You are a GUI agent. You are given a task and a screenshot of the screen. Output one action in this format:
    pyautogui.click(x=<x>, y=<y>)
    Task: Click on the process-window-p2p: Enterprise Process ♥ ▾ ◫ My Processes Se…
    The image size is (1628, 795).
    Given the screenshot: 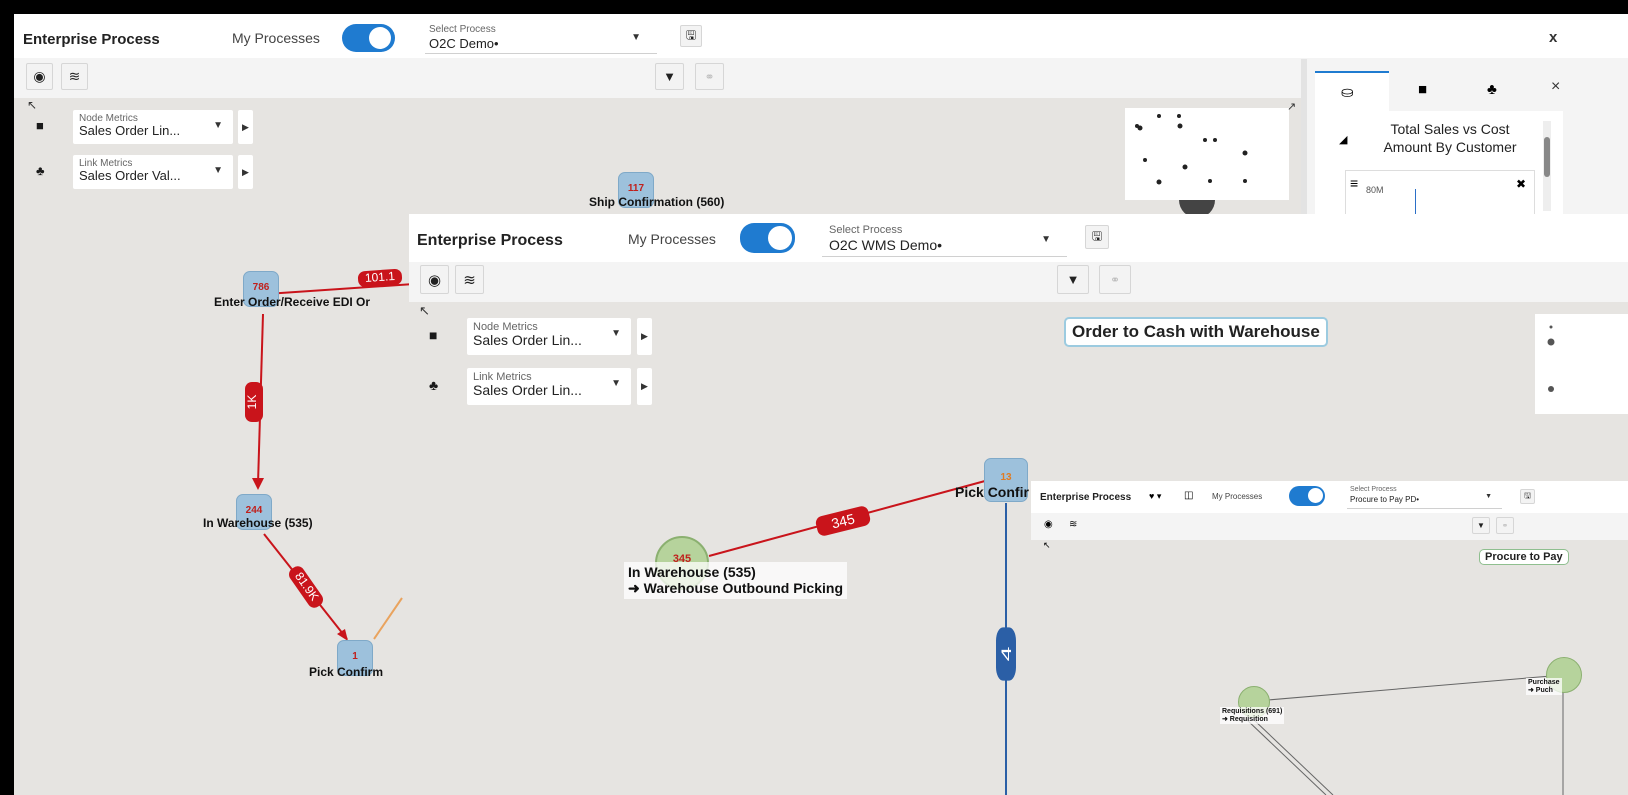 What is the action you would take?
    pyautogui.click(x=1329, y=638)
    